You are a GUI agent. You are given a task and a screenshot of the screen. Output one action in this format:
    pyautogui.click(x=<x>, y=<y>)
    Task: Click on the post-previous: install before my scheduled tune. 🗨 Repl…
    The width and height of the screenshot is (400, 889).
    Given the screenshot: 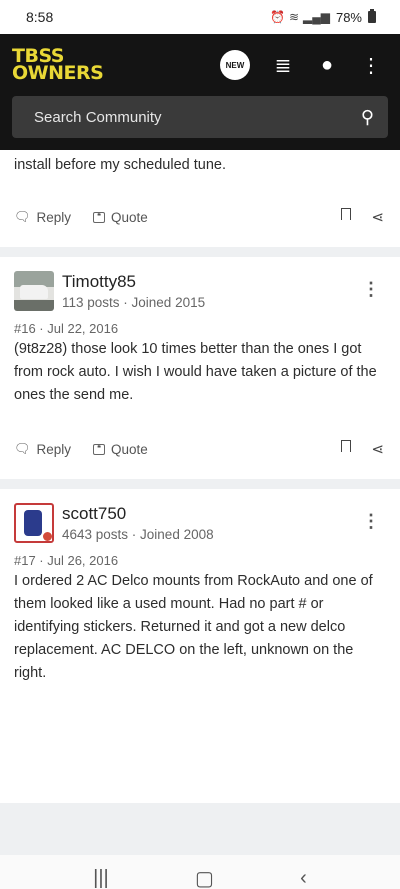 What is the action you would take?
    pyautogui.click(x=200, y=198)
    